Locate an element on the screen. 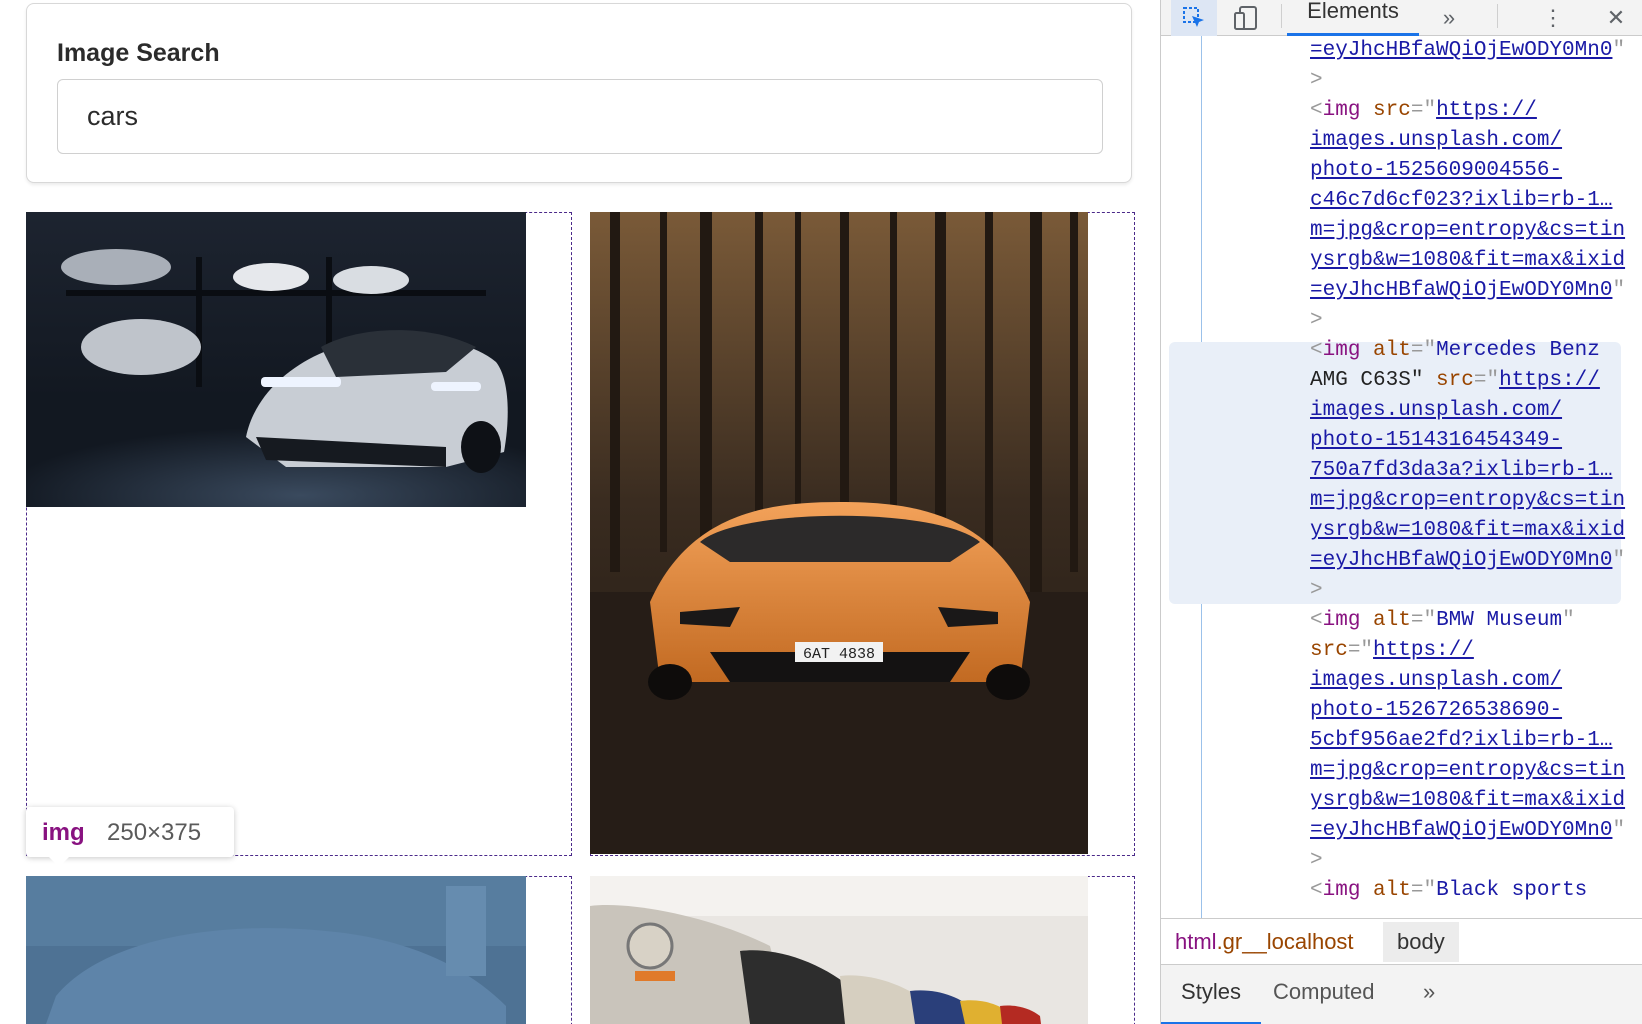 The image size is (1642, 1024). device-icon is located at coordinates (1245, 18).